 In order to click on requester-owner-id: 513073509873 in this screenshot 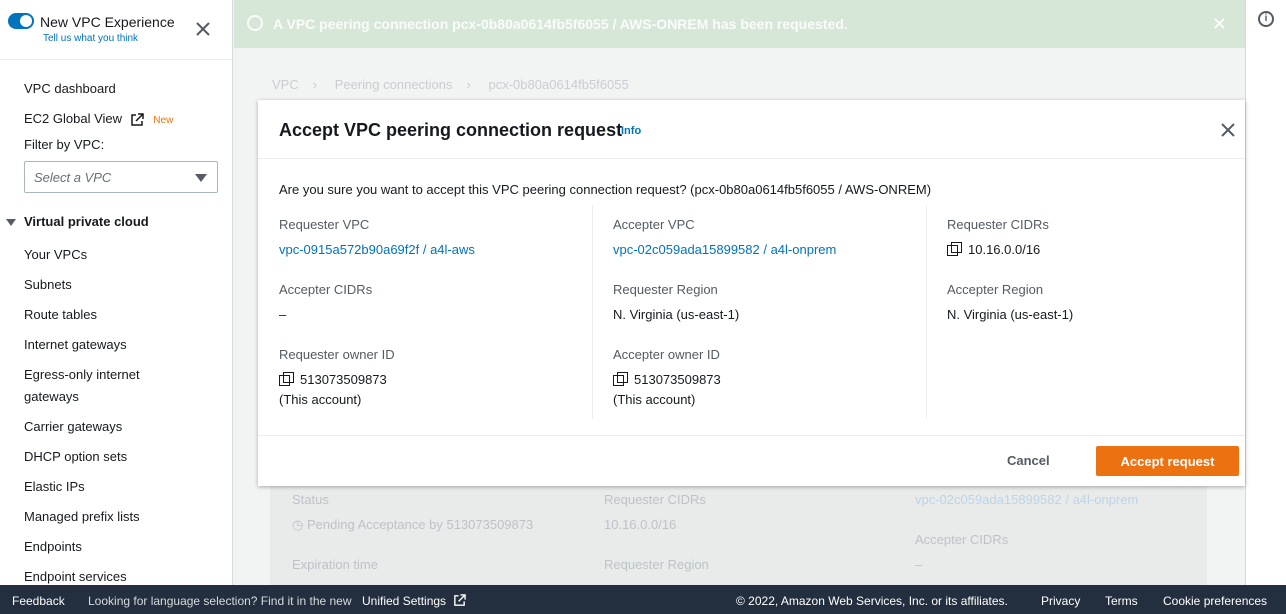, I will do `click(343, 379)`.